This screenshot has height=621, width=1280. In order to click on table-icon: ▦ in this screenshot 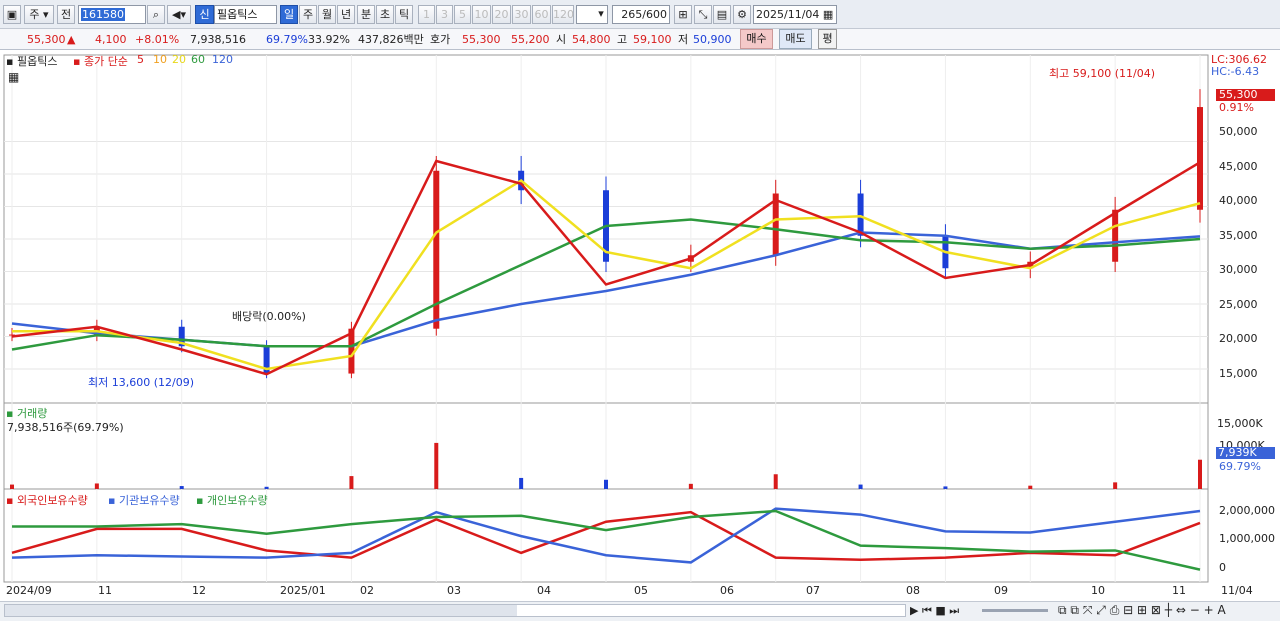, I will do `click(13, 77)`.